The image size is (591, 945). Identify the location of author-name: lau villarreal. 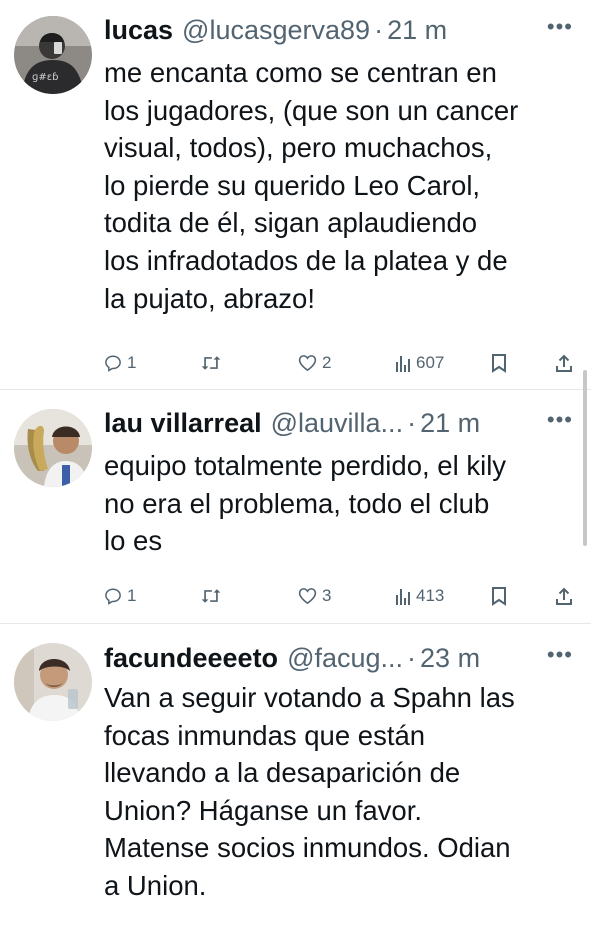
(183, 423).